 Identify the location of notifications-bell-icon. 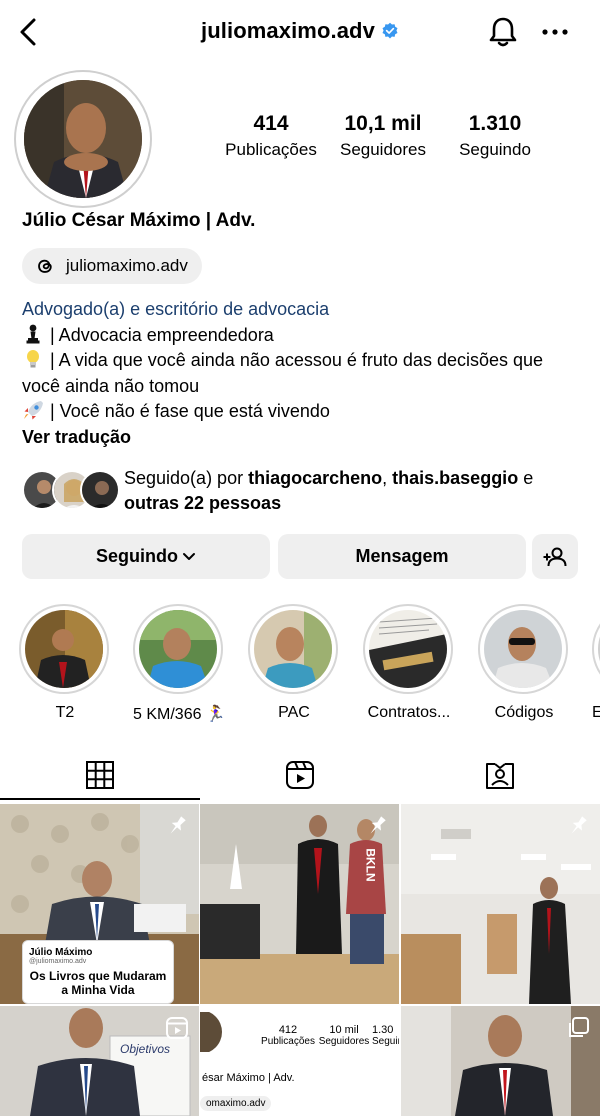
(503, 32).